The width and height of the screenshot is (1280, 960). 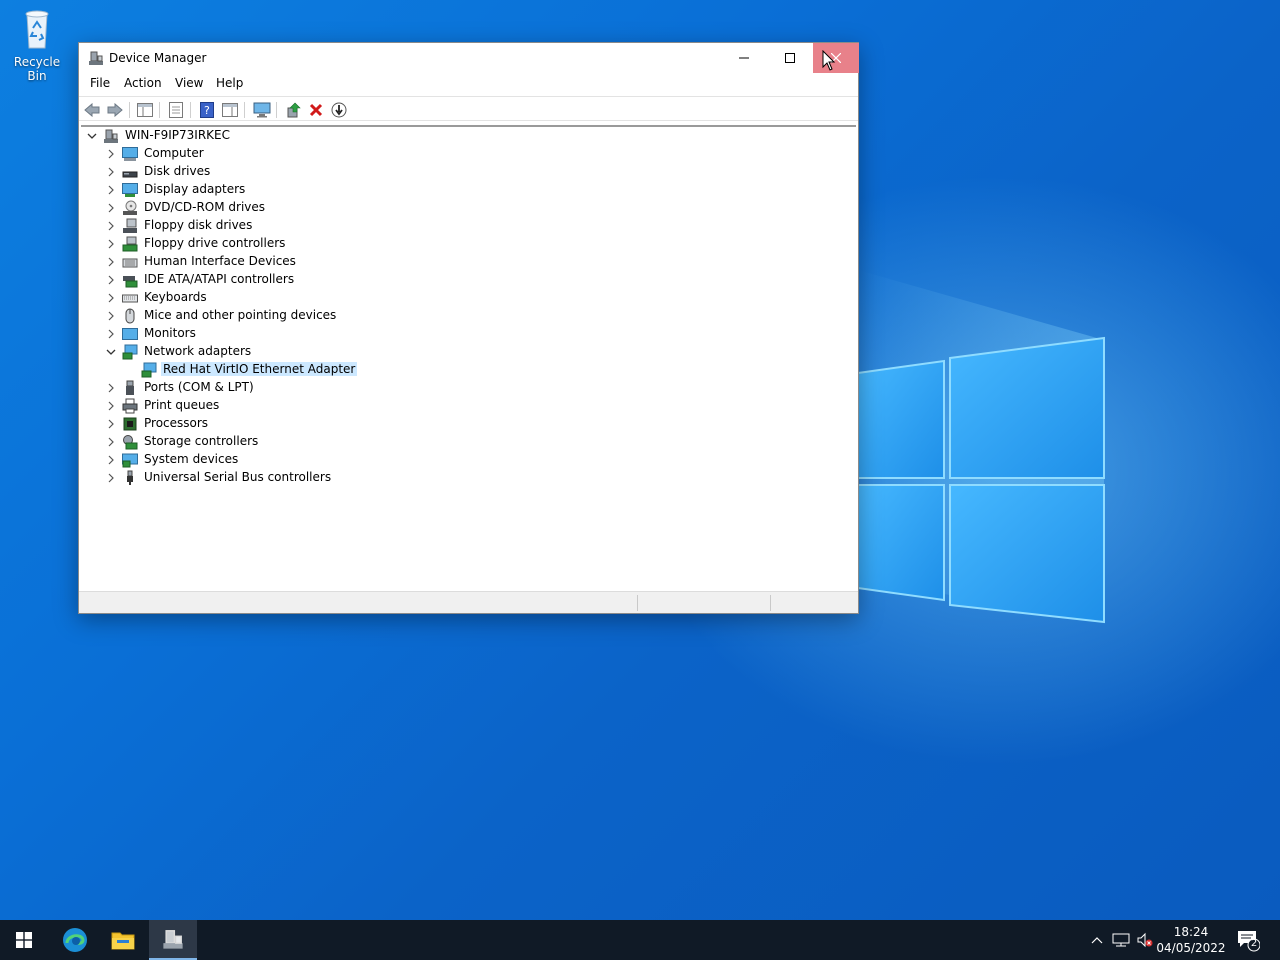 What do you see at coordinates (256, 388) in the screenshot?
I see `tree-item-ports: Ports (COM & LPT)` at bounding box center [256, 388].